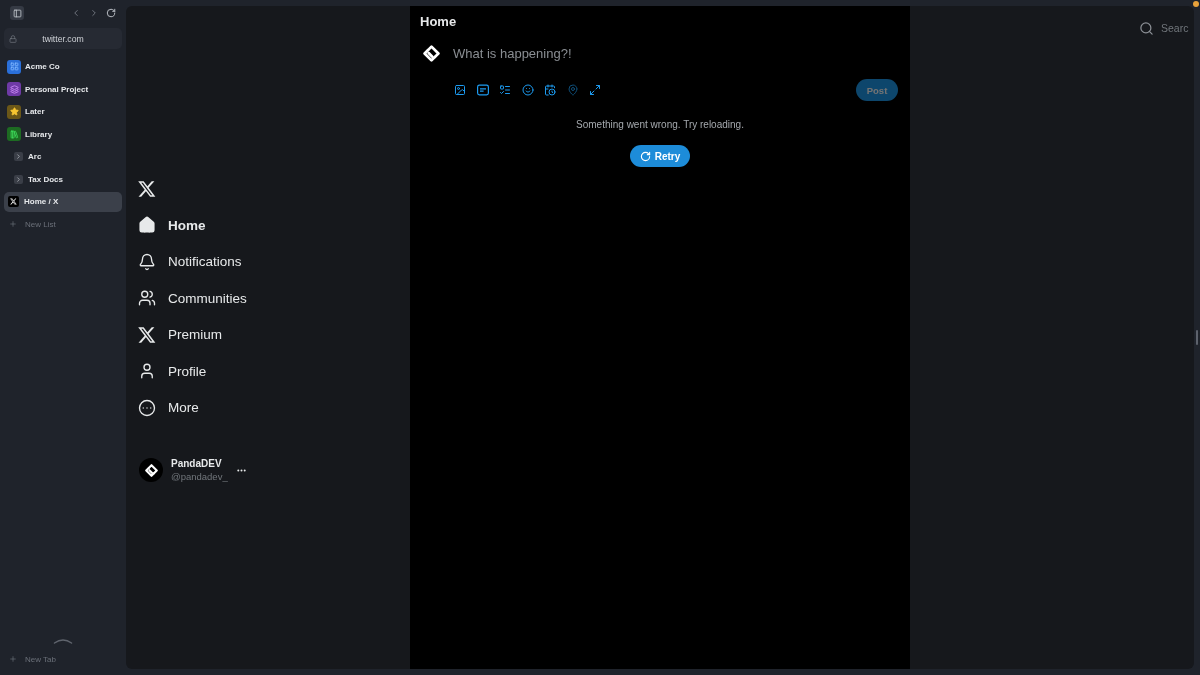  I want to click on image-icon, so click(460, 90).